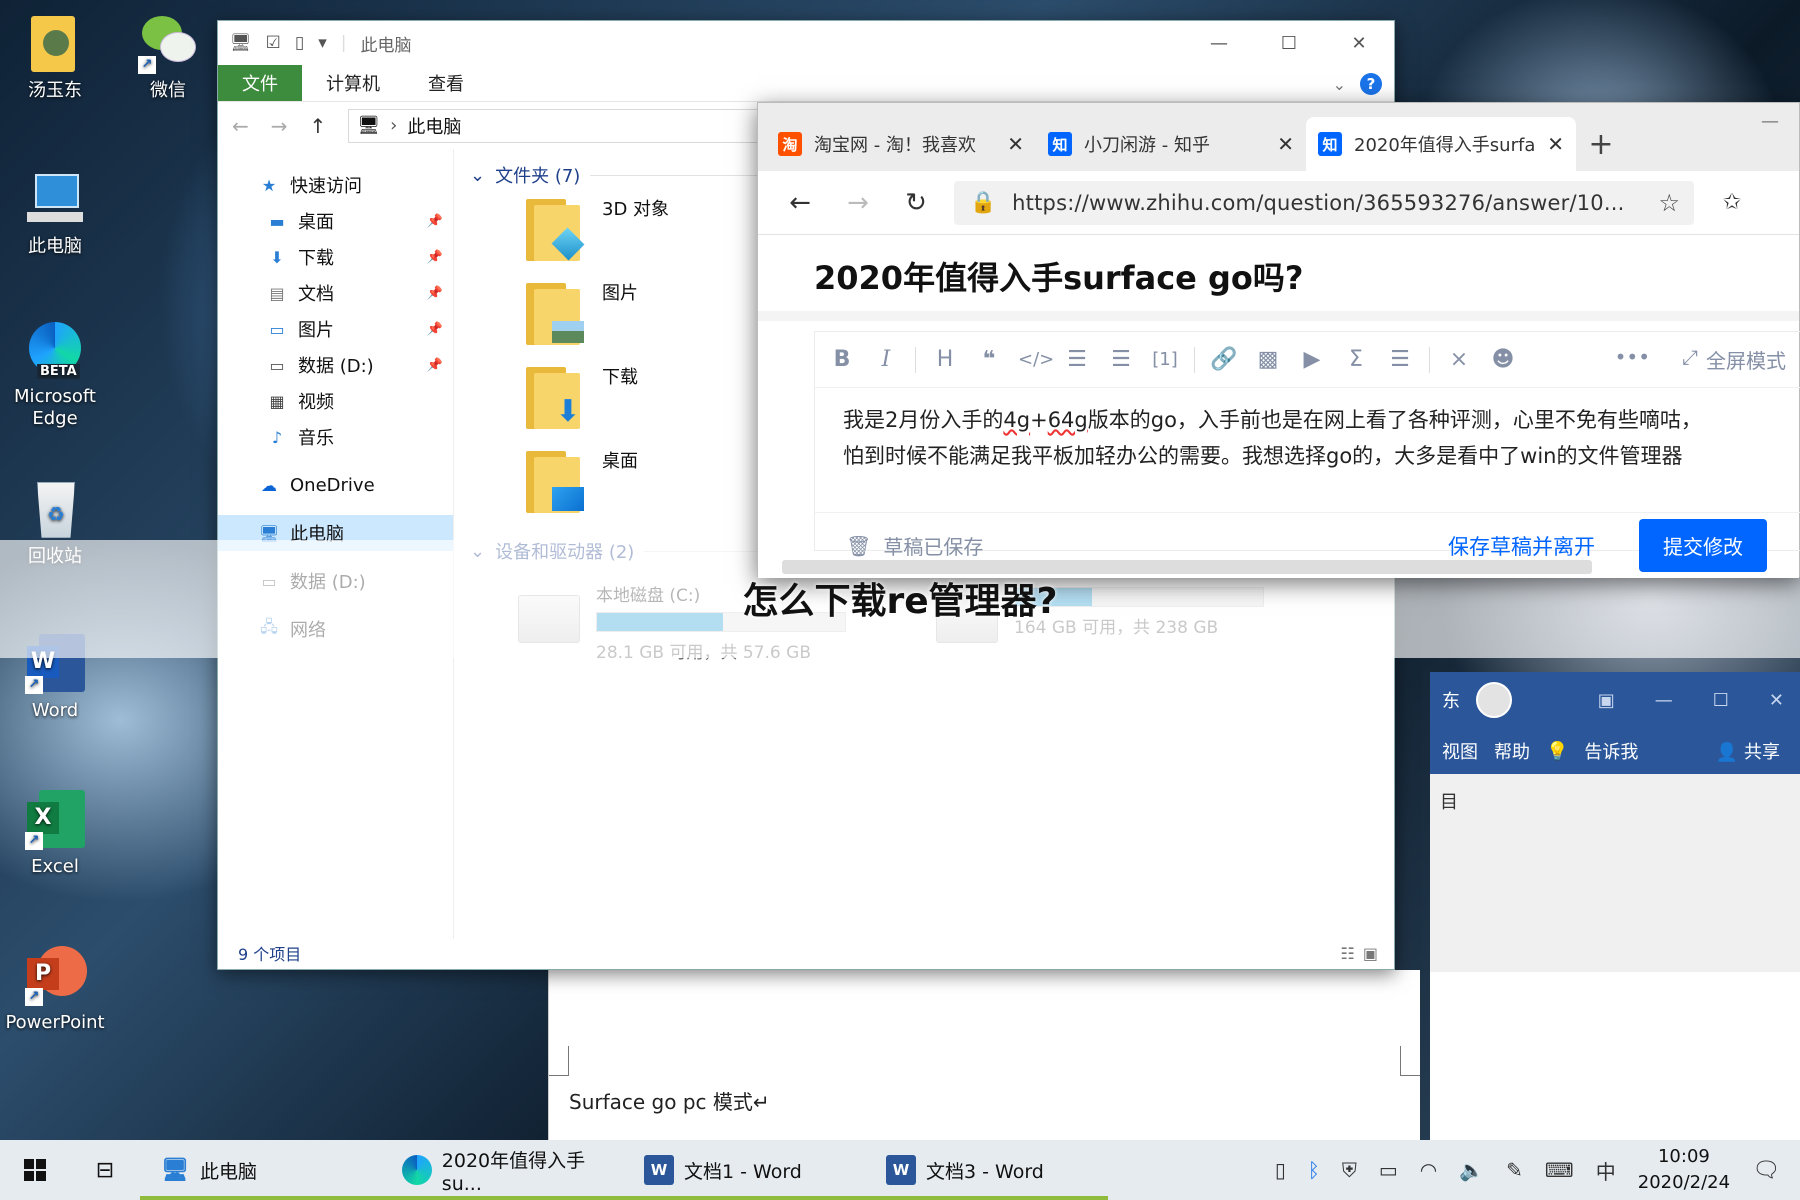 The width and height of the screenshot is (1800, 1200). Describe the element at coordinates (1776, 700) in the screenshot. I see `close-icon: ✕` at that location.